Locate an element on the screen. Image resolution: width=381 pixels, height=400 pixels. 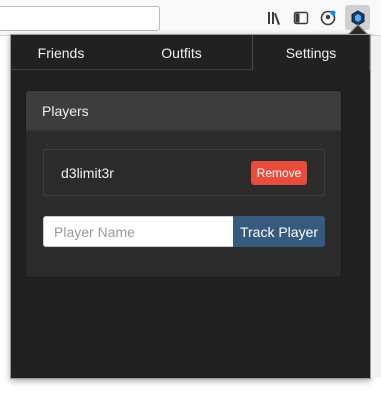
track-player-button: Track Player is located at coordinates (279, 231).